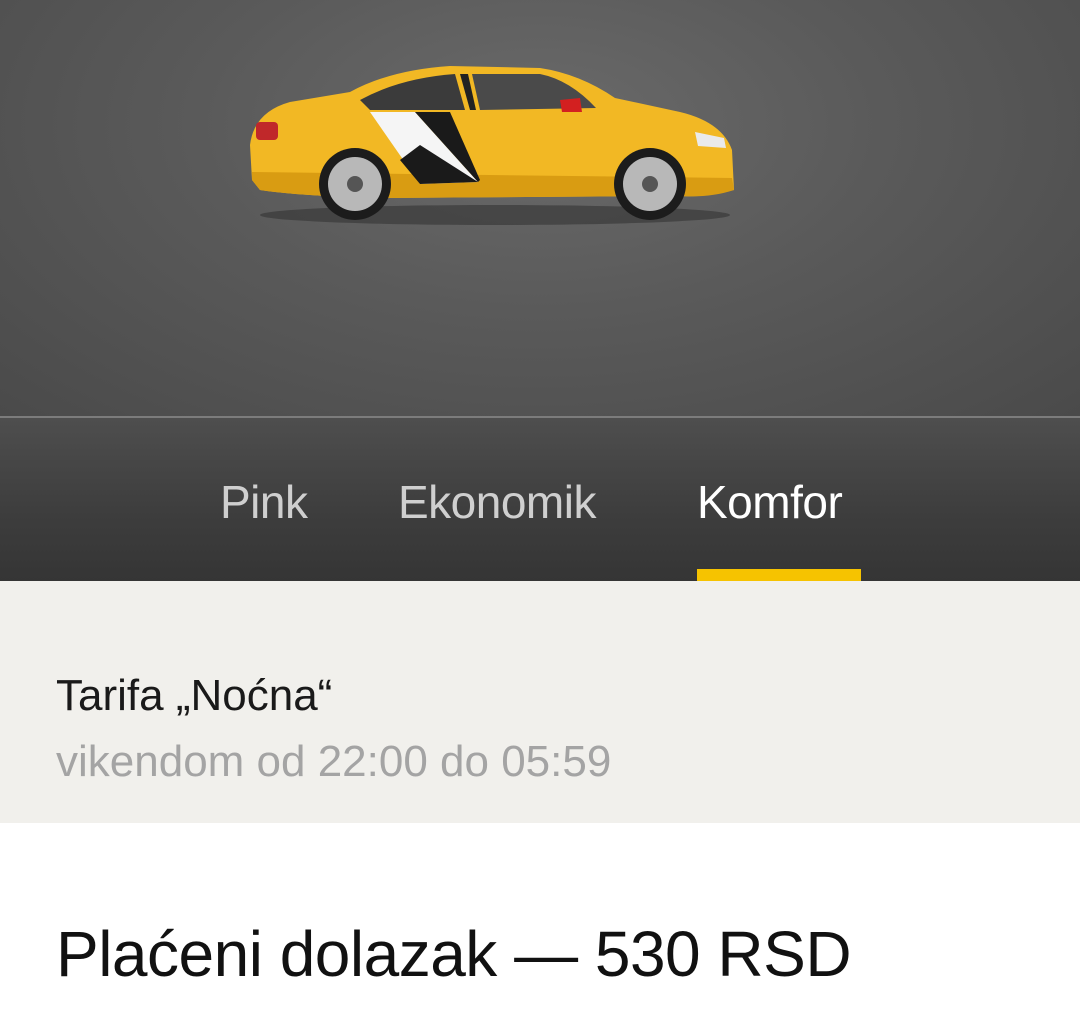  Describe the element at coordinates (334, 761) in the screenshot. I see `tariff-schedule: vikendom od 22:00 do 05:59` at that location.